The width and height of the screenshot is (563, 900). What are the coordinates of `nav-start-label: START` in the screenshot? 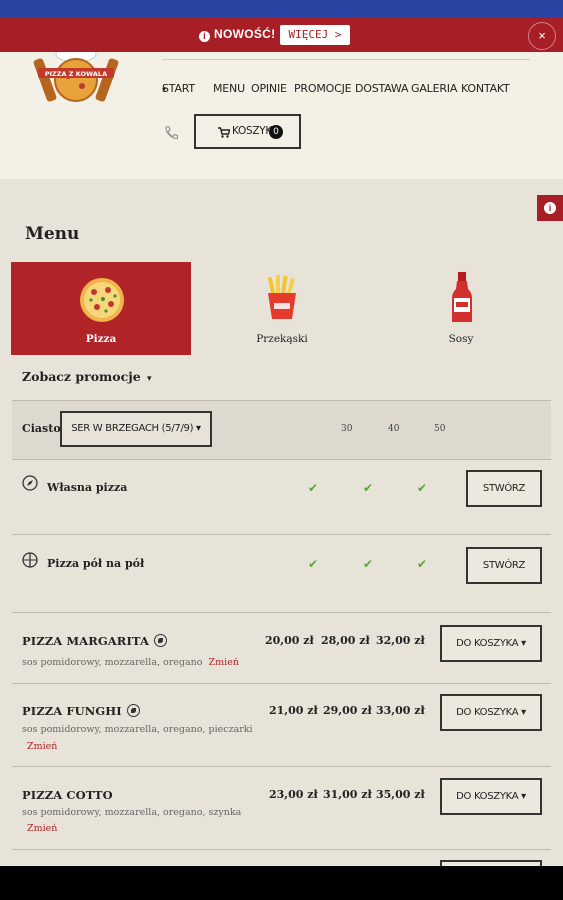 It's located at (178, 88).